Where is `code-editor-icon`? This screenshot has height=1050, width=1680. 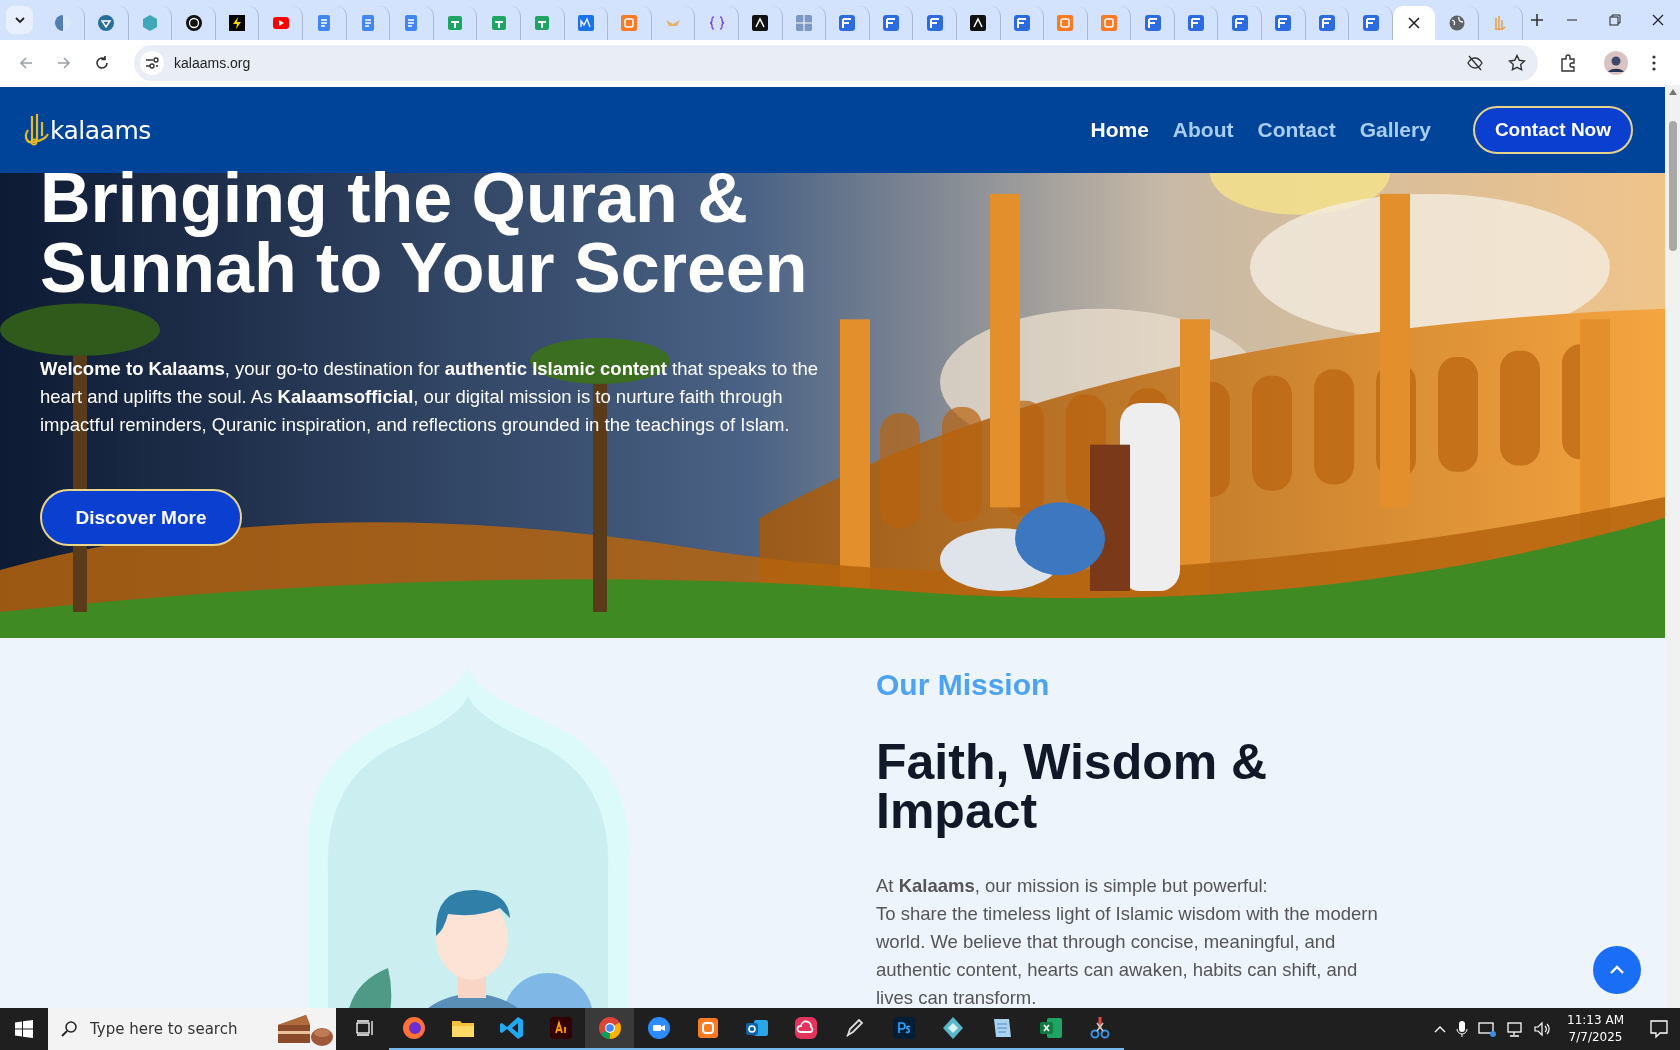
code-editor-icon is located at coordinates (511, 1028).